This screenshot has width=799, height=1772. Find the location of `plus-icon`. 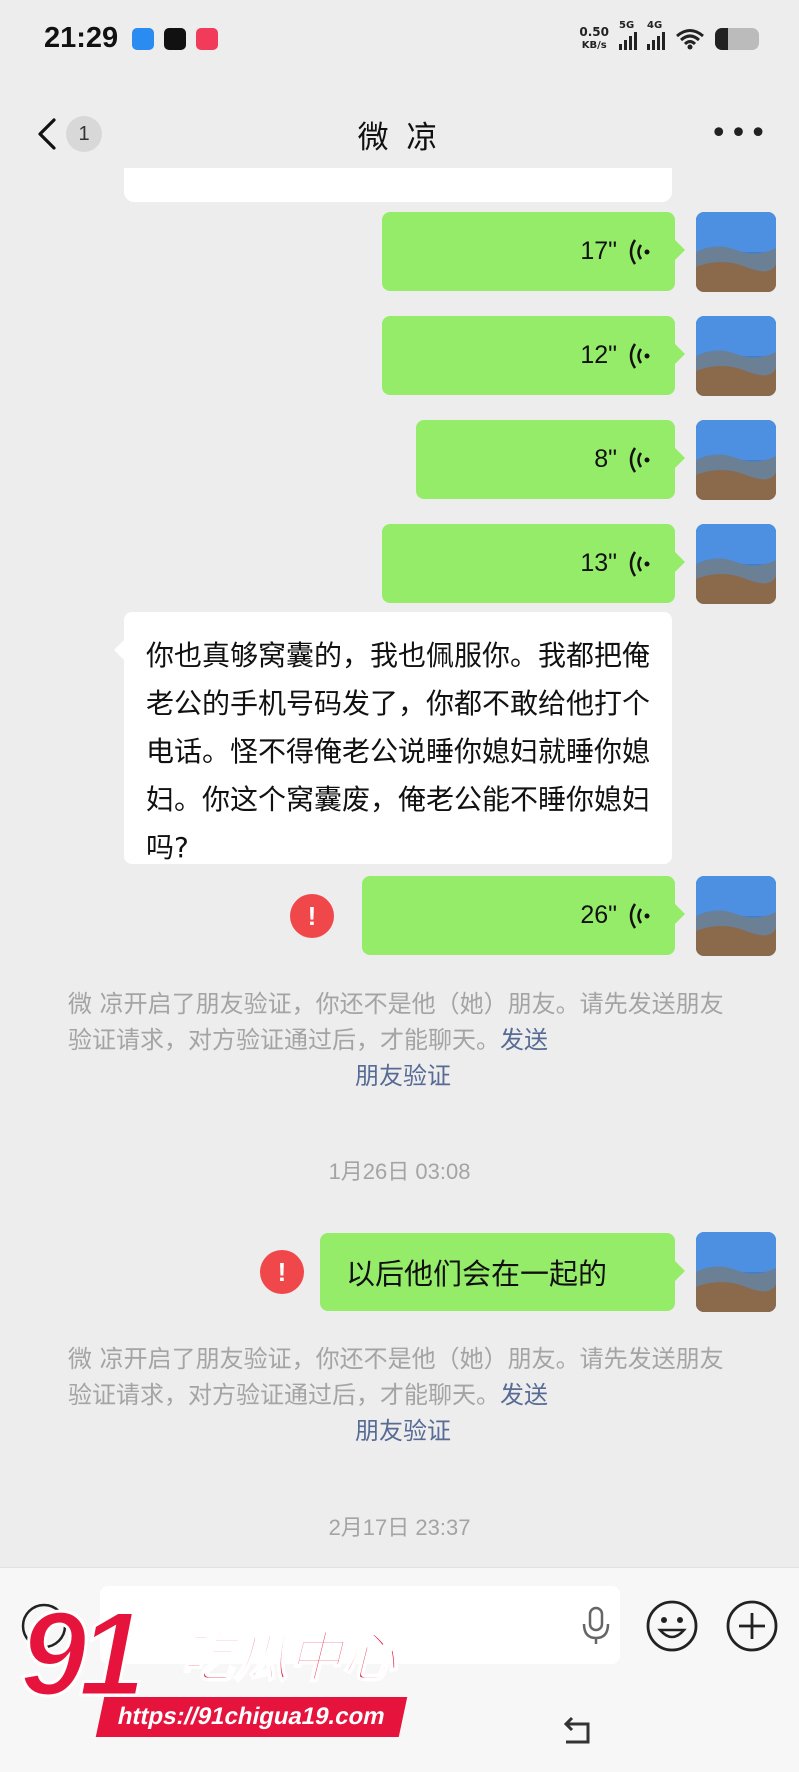

plus-icon is located at coordinates (752, 1626).